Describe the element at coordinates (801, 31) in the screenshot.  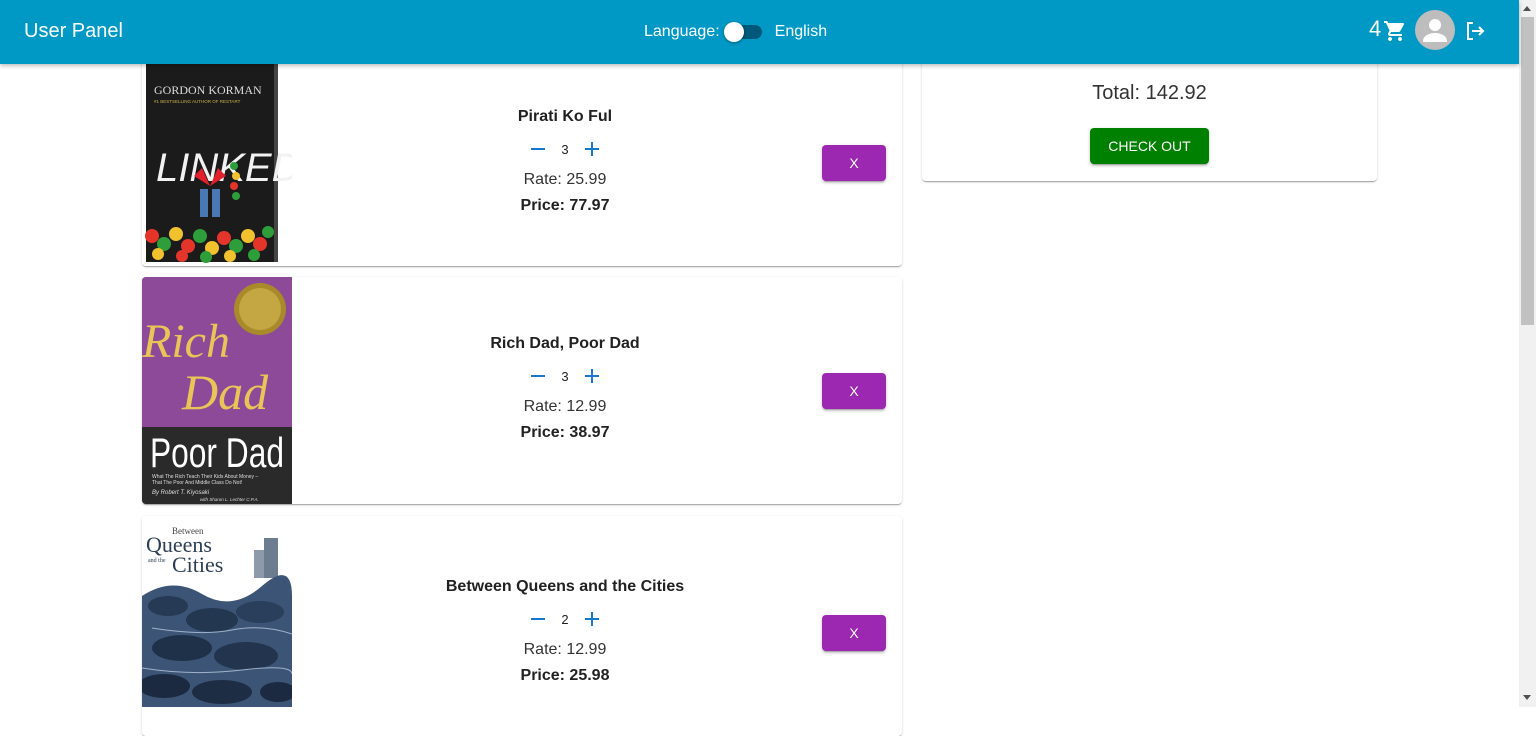
I see `language-value: English` at that location.